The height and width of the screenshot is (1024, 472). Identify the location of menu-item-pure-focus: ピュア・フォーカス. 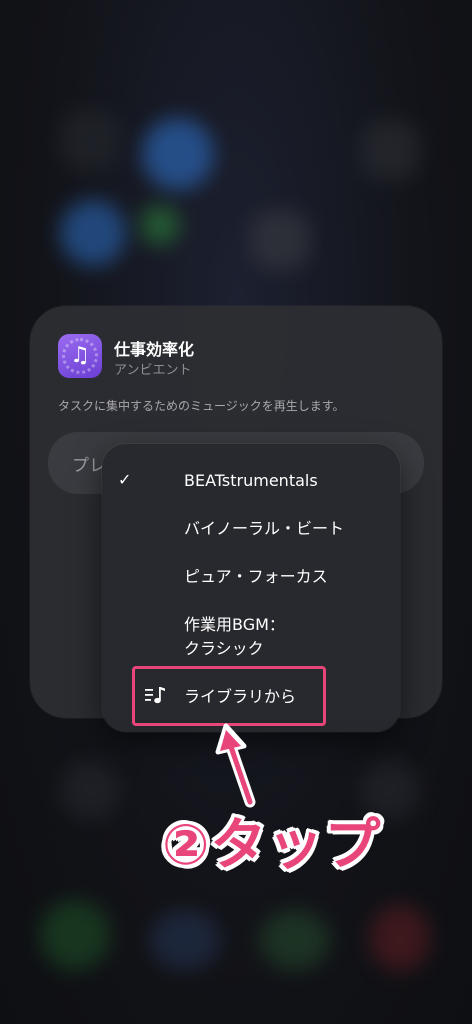
(251, 577).